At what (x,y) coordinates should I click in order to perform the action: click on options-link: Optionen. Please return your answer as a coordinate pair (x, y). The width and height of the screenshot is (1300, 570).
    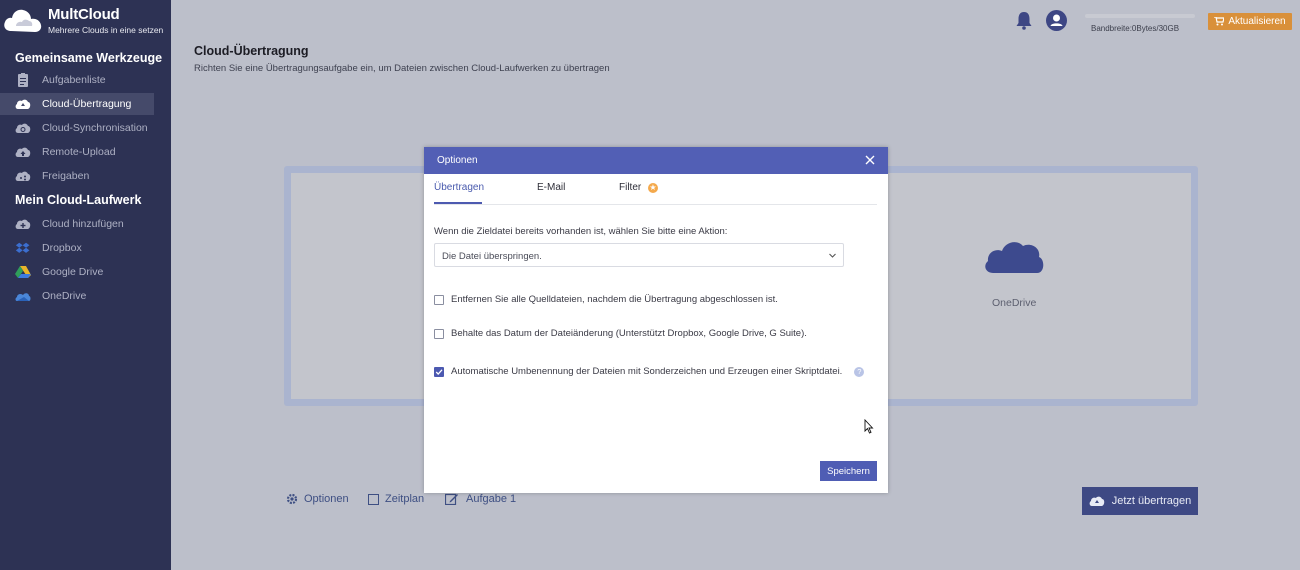
    Looking at the image, I should click on (317, 499).